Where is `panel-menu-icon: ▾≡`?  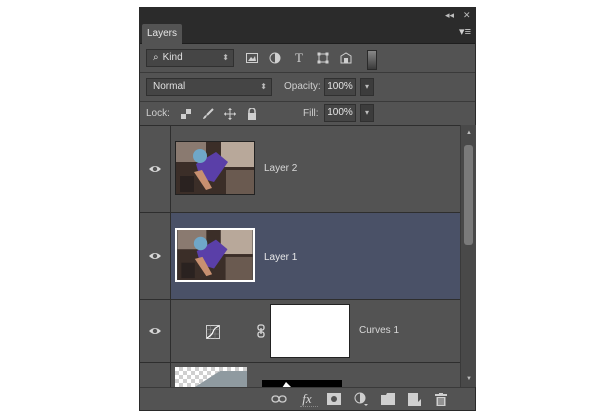
panel-menu-icon: ▾≡ is located at coordinates (465, 32).